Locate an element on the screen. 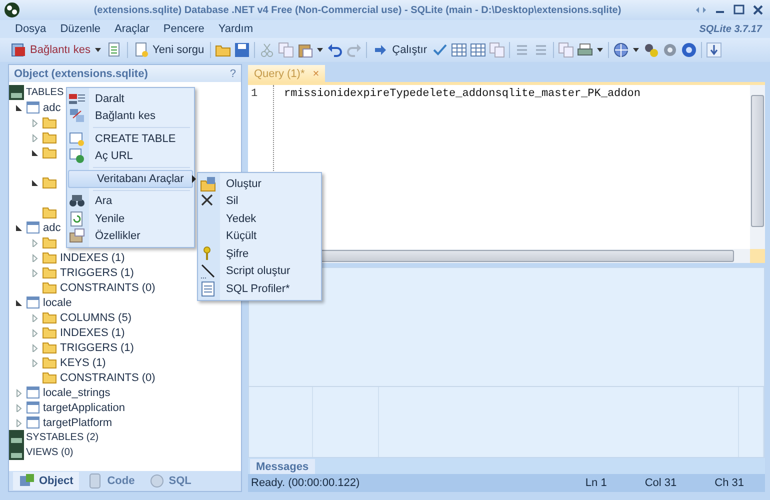 This screenshot has width=770, height=500. menu-item: Oluştur is located at coordinates (259, 183).